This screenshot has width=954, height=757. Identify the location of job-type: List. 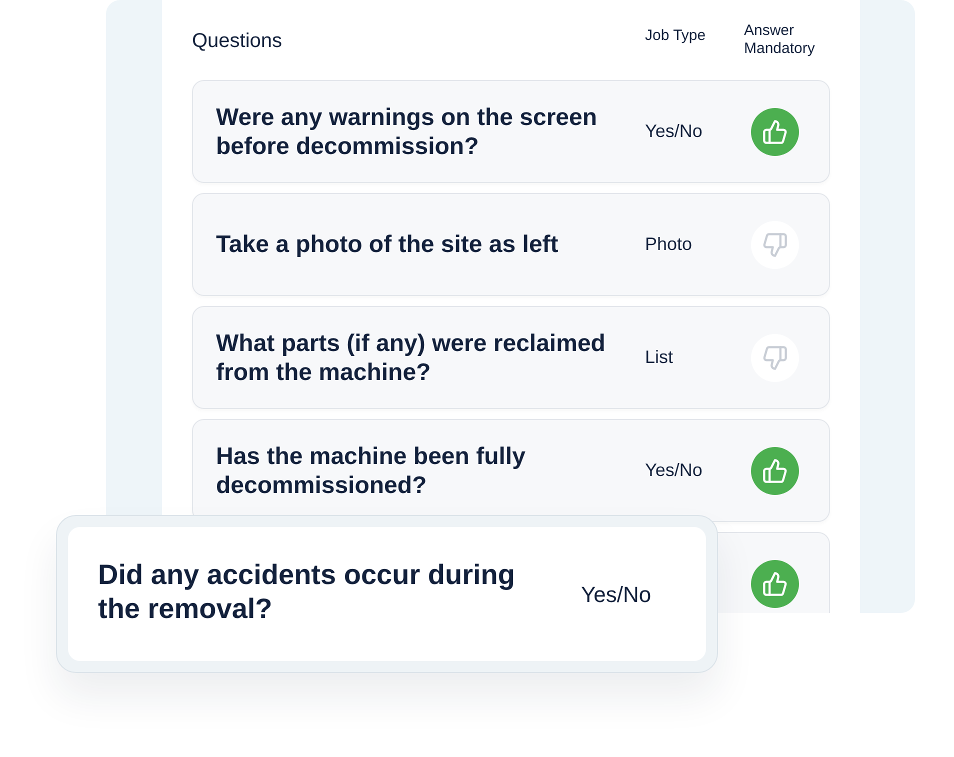
(659, 357).